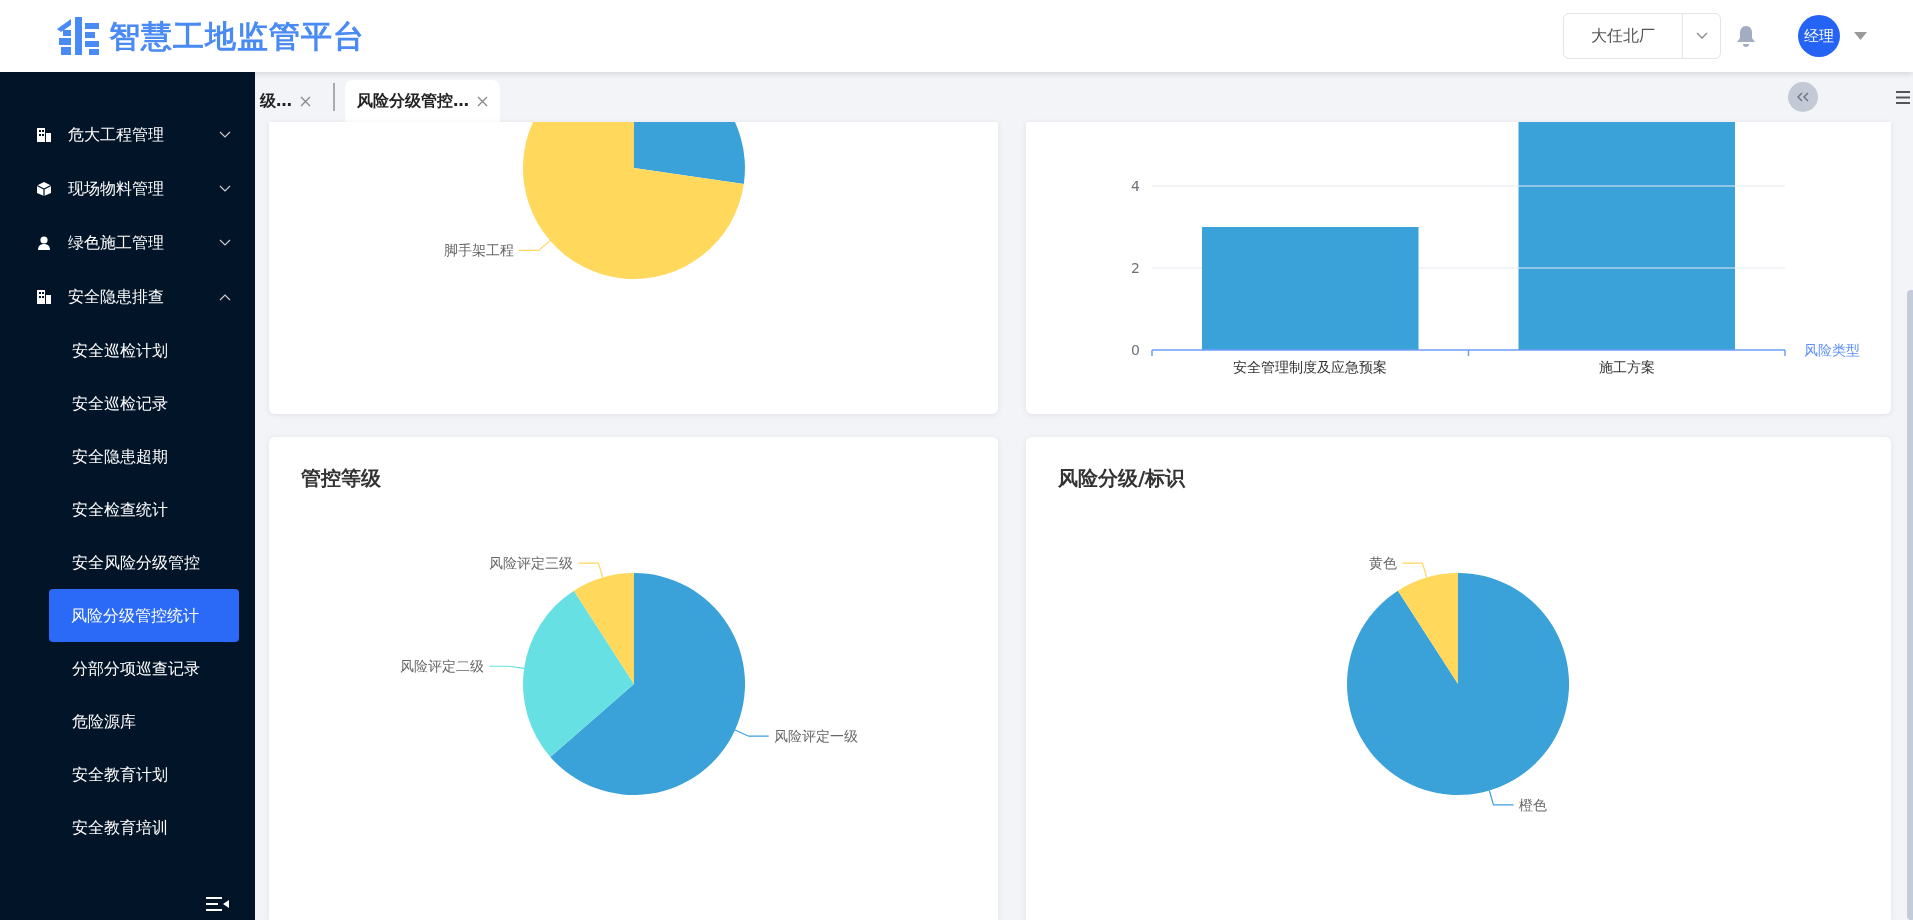 Image resolution: width=1913 pixels, height=920 pixels. What do you see at coordinates (237, 36) in the screenshot?
I see `logo-title: 智慧工地监管平台` at bounding box center [237, 36].